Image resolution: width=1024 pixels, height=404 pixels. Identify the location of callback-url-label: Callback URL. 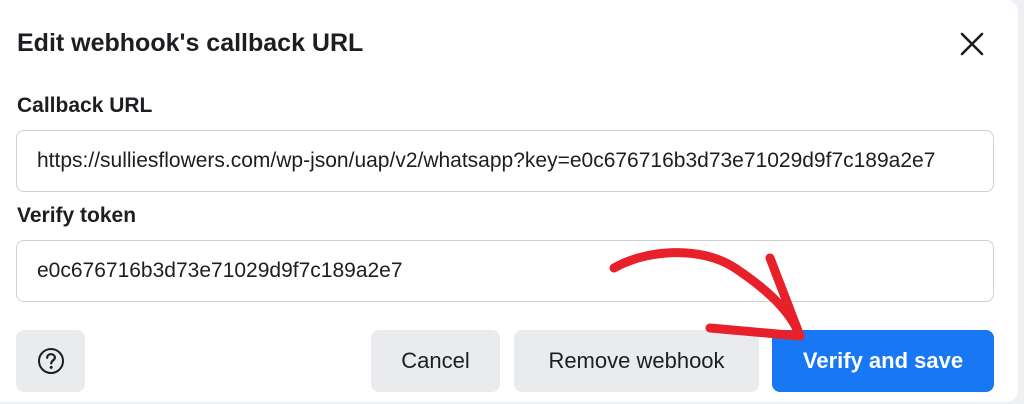
(85, 105).